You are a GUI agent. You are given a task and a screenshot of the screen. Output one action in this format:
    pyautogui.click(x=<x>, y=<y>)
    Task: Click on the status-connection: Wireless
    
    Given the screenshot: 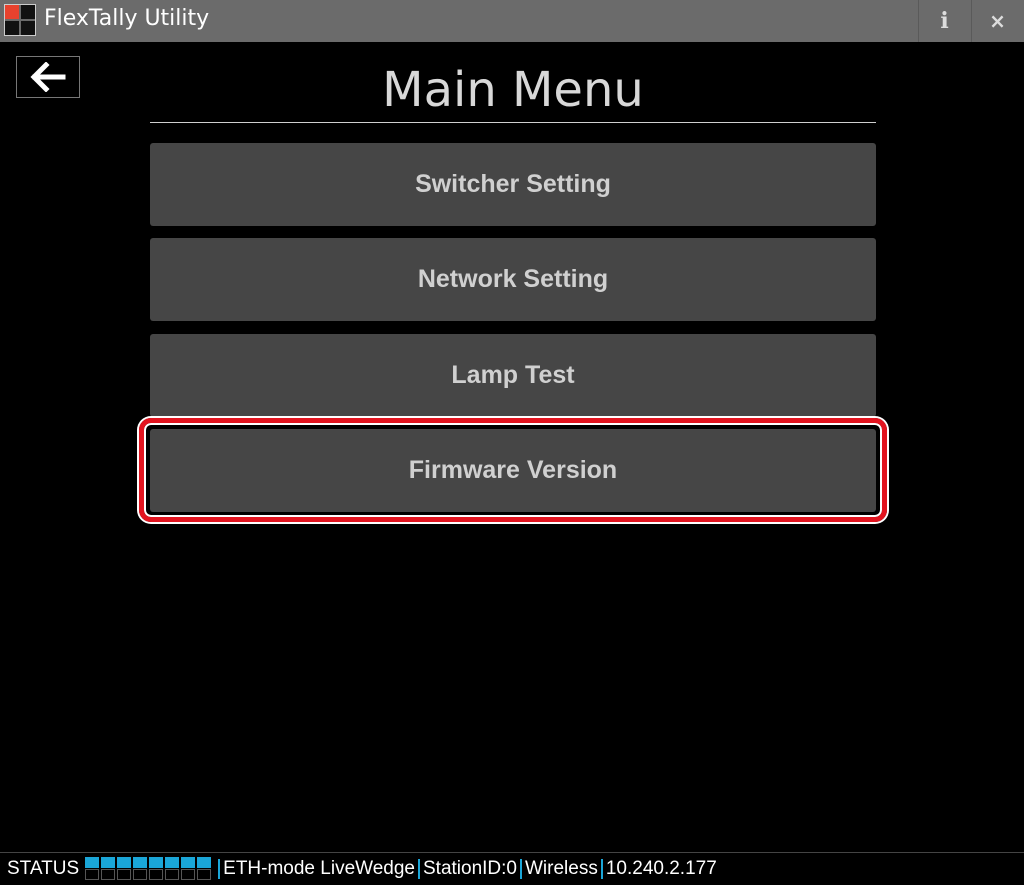 What is the action you would take?
    pyautogui.click(x=561, y=868)
    